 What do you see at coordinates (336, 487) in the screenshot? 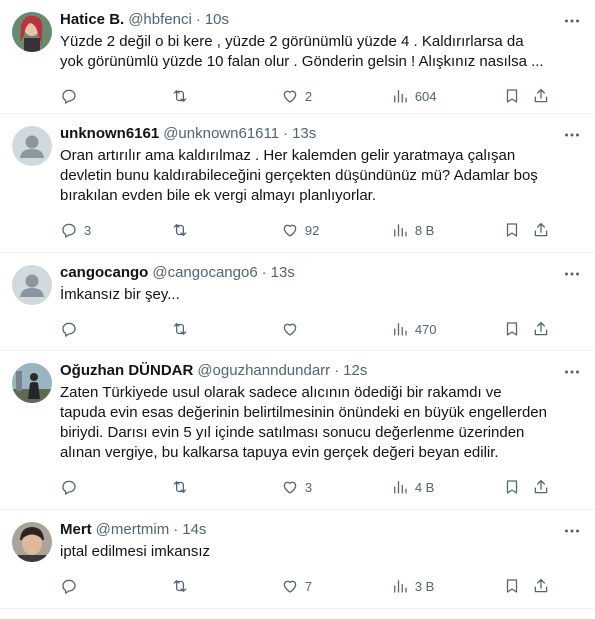
I see `like-button: 3` at bounding box center [336, 487].